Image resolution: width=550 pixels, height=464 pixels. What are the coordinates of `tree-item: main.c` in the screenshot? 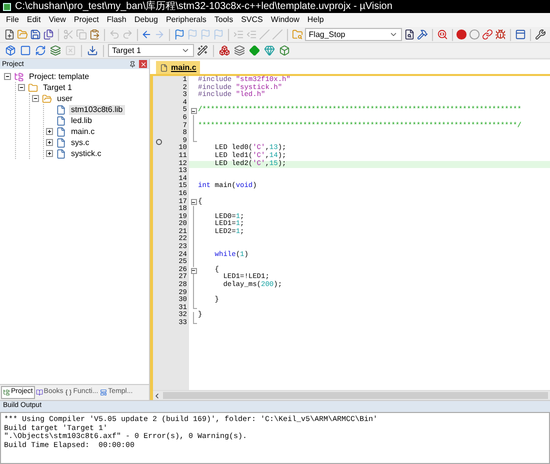 It's located at (83, 131).